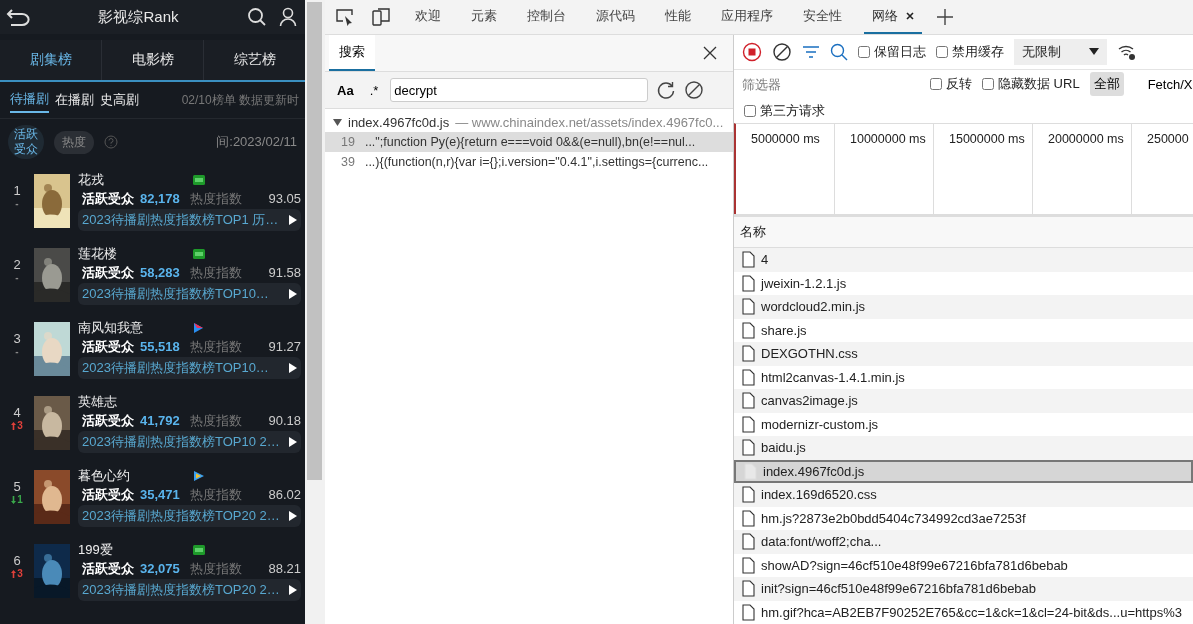  Describe the element at coordinates (963, 589) in the screenshot. I see `request-row: init?sign=46cf510e48f99e67216bfa781d6bebab` at that location.